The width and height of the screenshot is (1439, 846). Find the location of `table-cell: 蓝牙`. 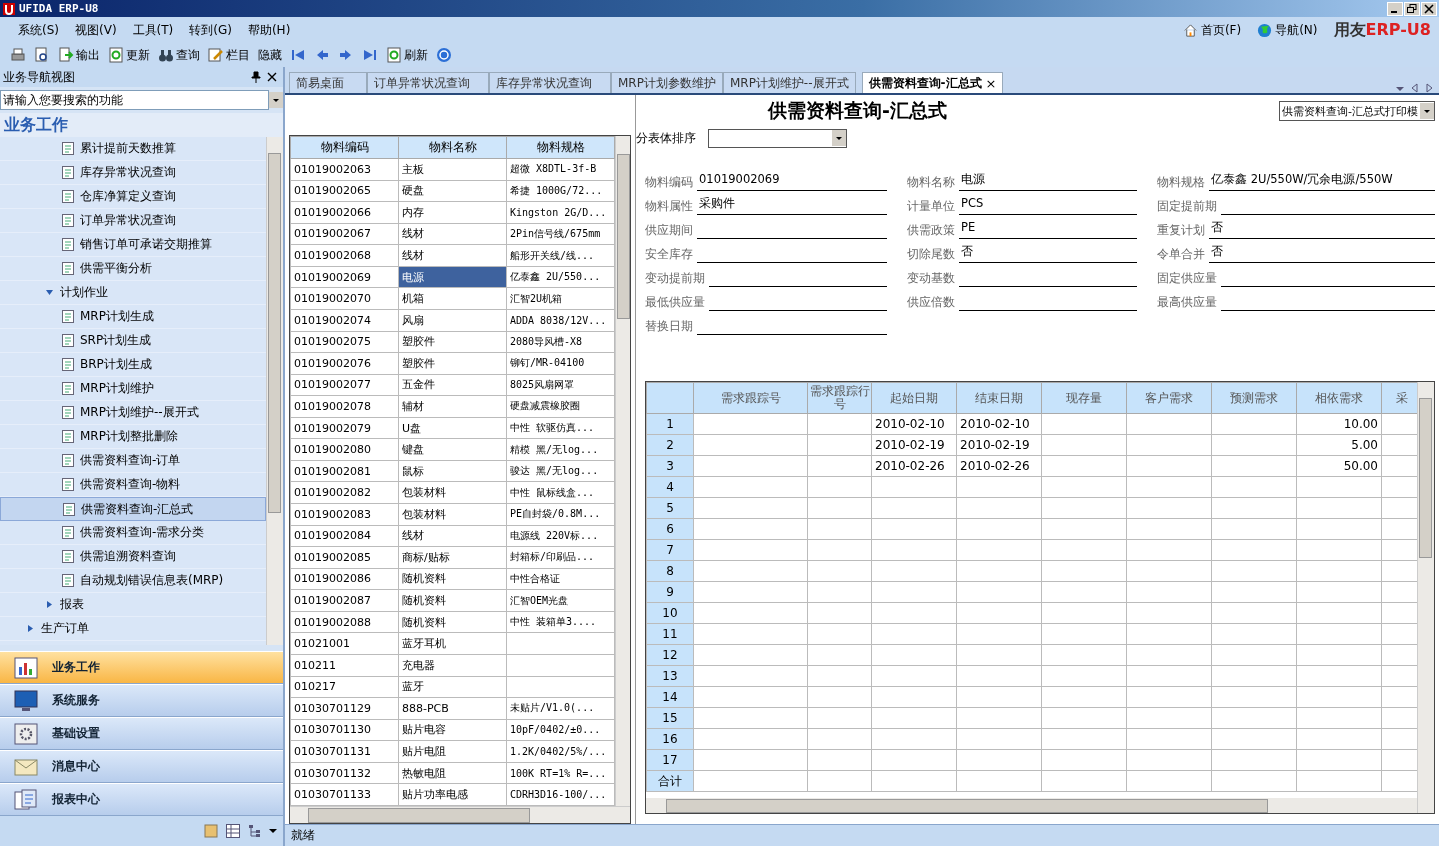

table-cell: 蓝牙 is located at coordinates (452, 687).